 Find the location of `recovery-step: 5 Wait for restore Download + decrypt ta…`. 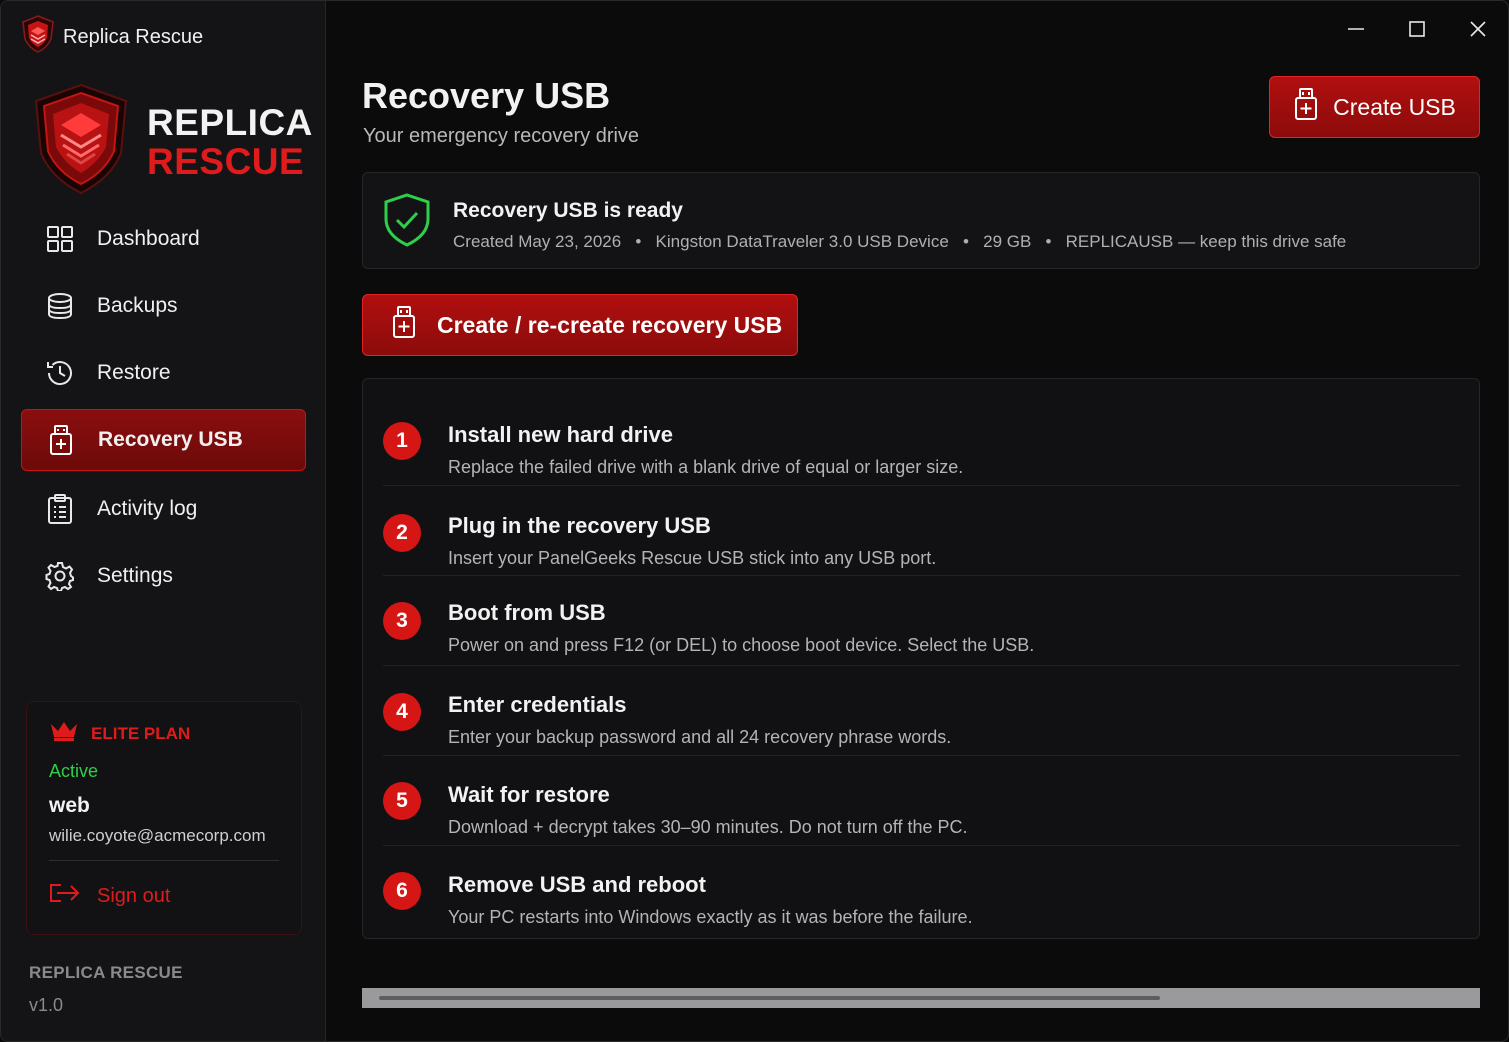

recovery-step: 5 Wait for restore Download + decrypt ta… is located at coordinates (921, 801).